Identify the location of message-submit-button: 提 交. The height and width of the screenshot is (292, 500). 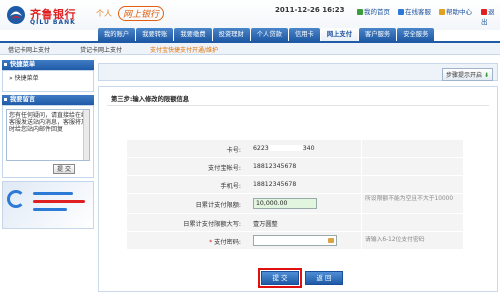
(64, 169).